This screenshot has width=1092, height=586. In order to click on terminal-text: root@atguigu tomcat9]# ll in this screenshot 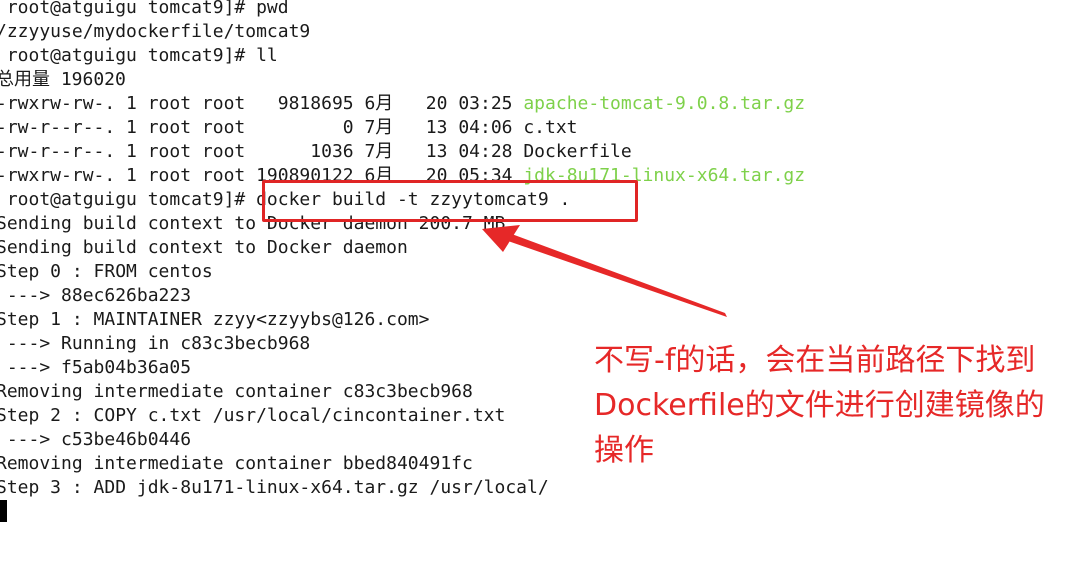, I will do `click(139, 55)`.